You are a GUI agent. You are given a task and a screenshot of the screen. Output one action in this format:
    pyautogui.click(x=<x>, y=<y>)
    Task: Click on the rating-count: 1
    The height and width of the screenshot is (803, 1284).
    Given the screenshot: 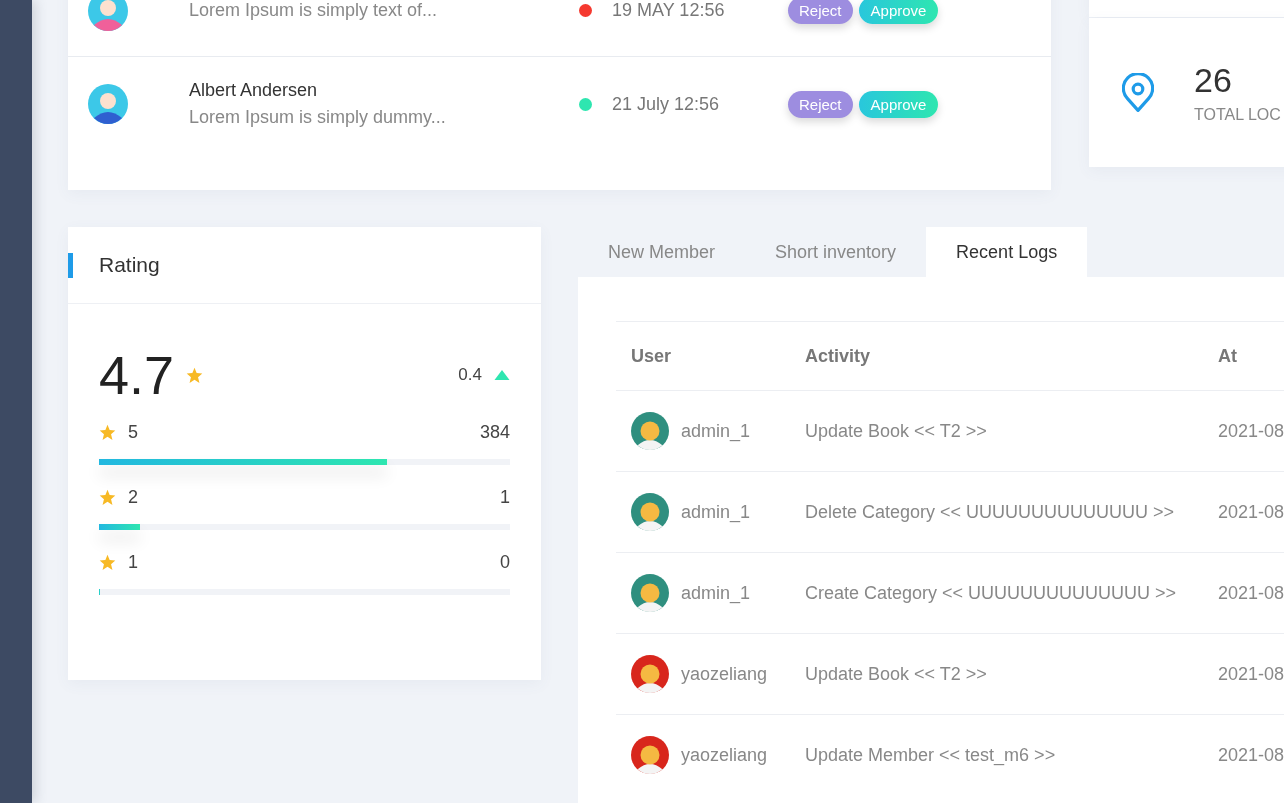 What is the action you would take?
    pyautogui.click(x=505, y=497)
    